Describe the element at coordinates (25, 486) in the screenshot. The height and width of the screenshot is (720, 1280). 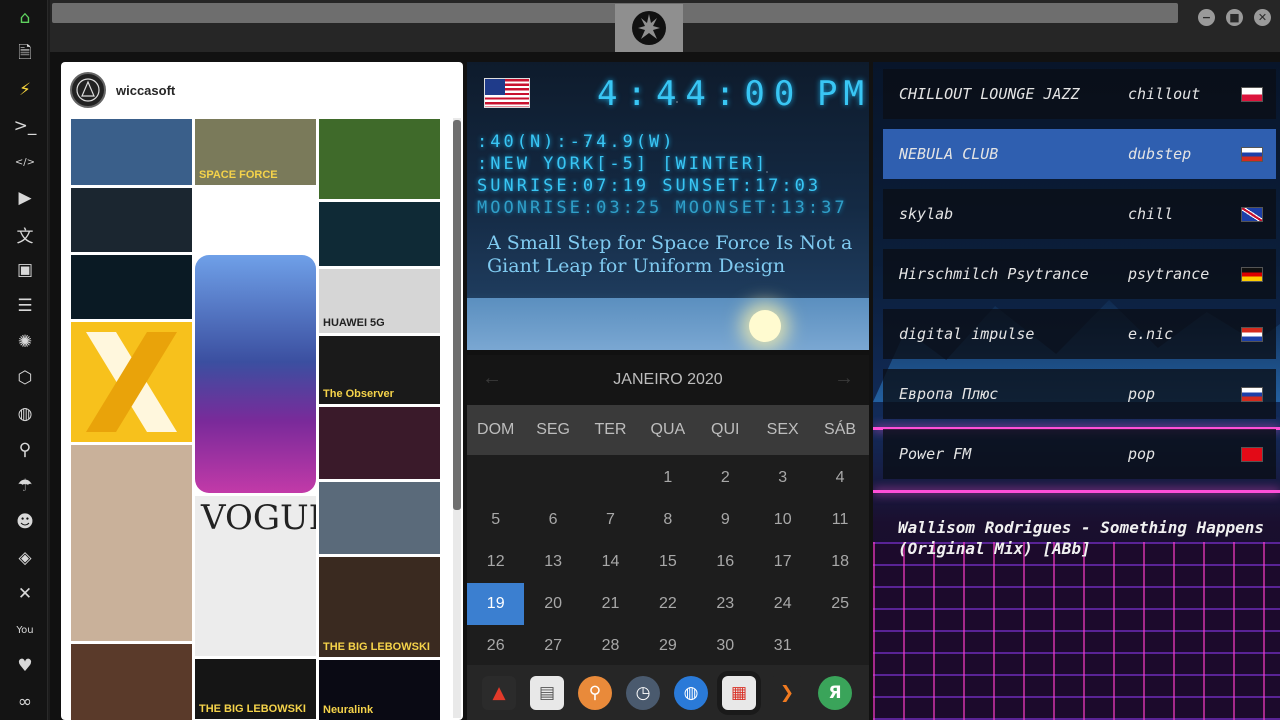
I see `umbrella-icon: ☂` at that location.